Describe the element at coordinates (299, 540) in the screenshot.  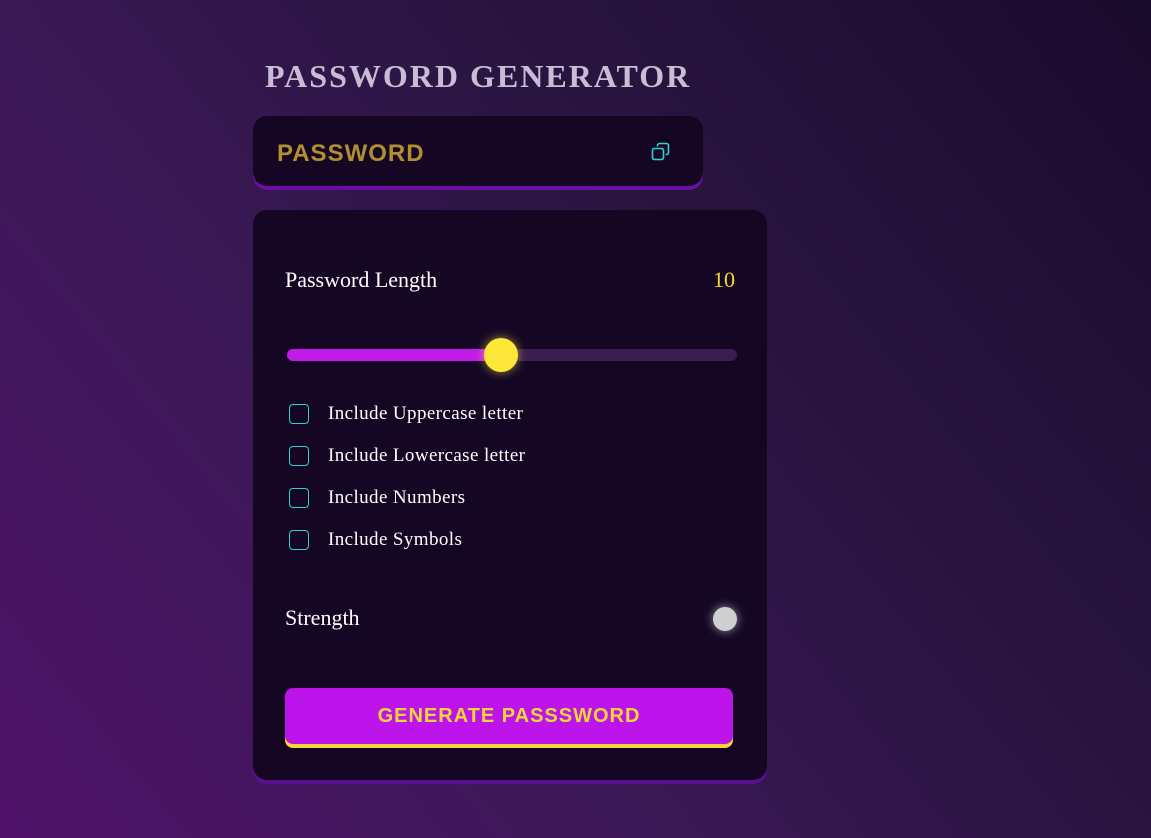
I see `symbols-checkbox` at that location.